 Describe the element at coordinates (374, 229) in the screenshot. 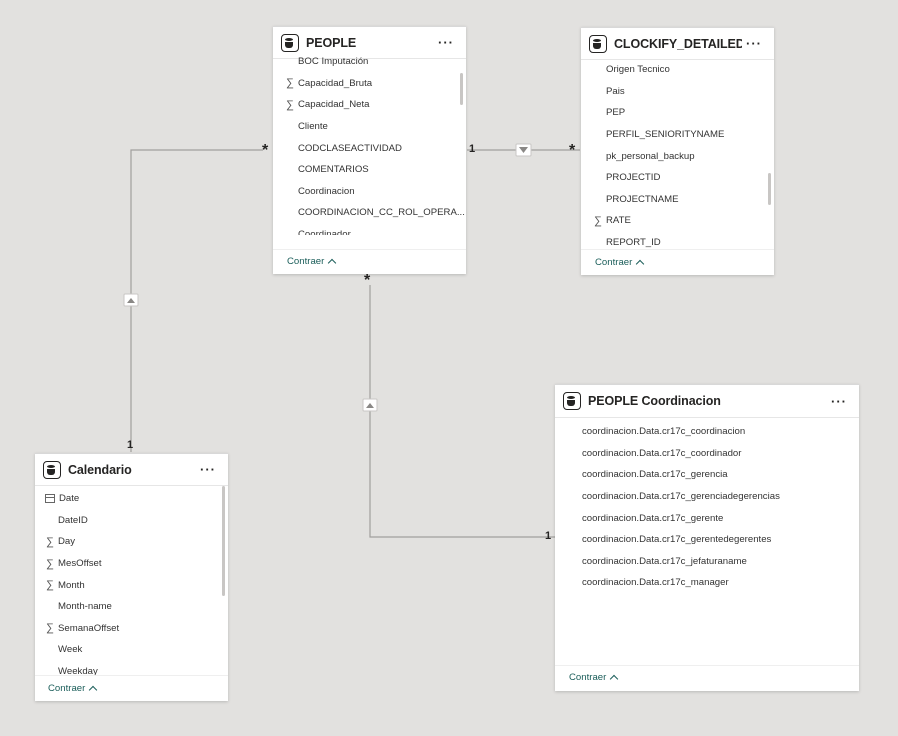

I see `field-row: Coordinador` at that location.